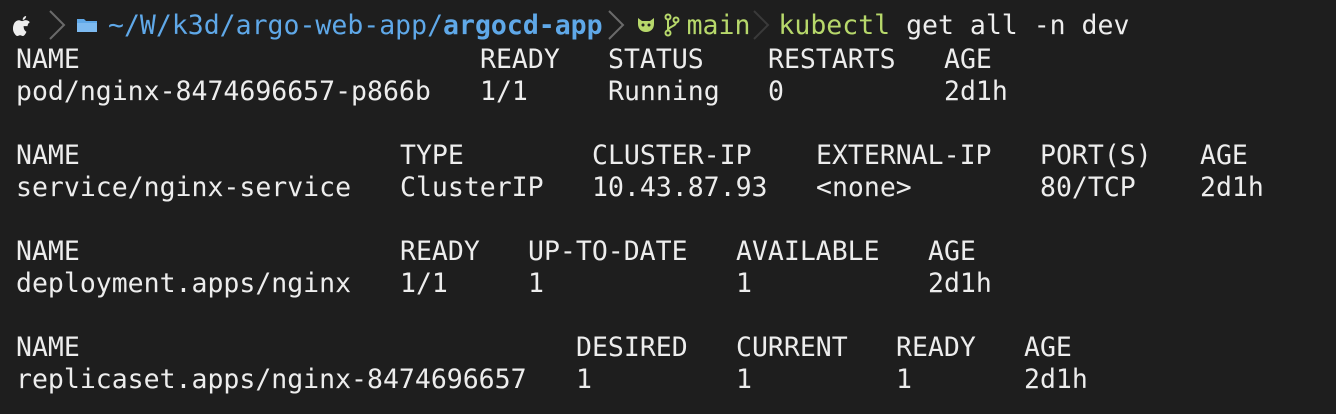  I want to click on table-cell: service/nginx-service, so click(184, 187).